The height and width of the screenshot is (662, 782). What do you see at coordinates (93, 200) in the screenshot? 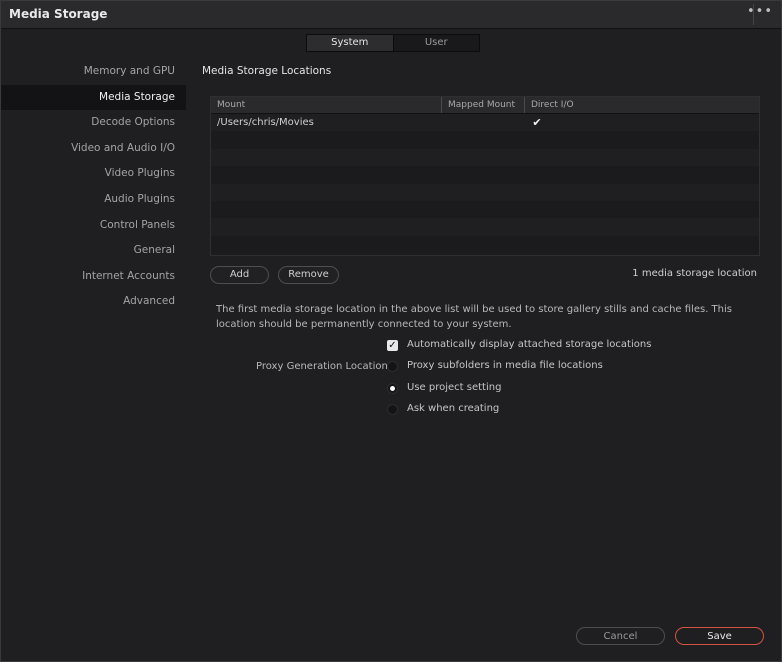
I see `sidebar-item-audio-plugins: Audio Plugins` at bounding box center [93, 200].